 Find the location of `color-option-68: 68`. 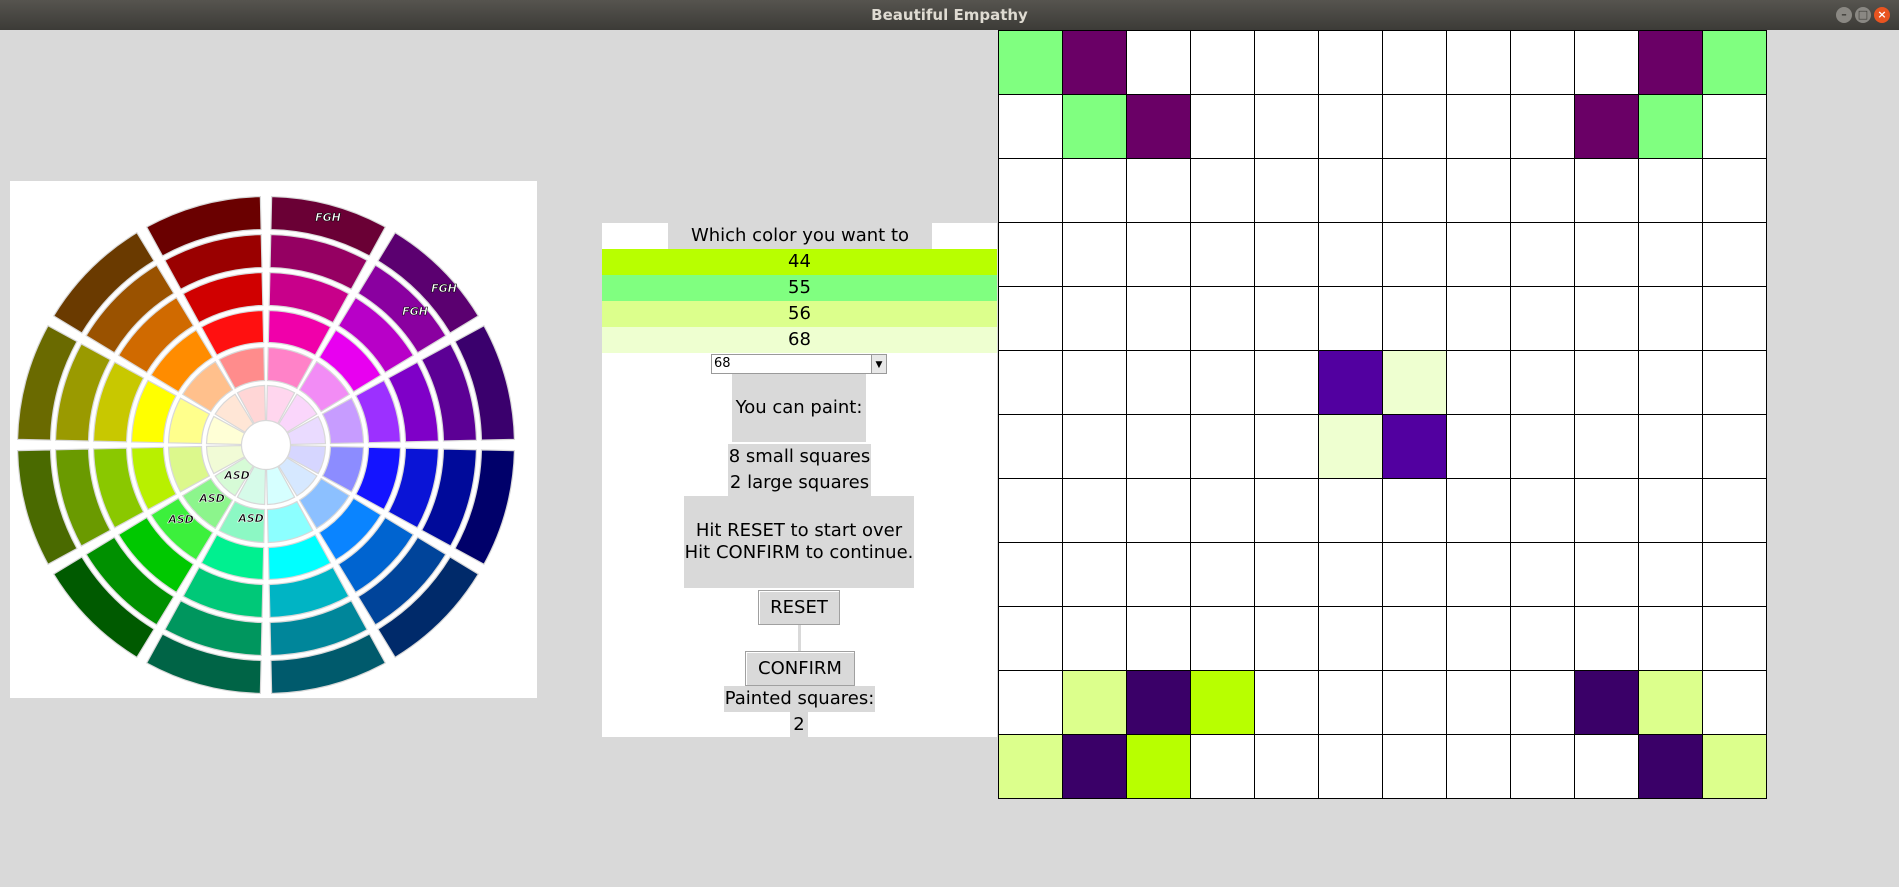

color-option-68: 68 is located at coordinates (799, 340).